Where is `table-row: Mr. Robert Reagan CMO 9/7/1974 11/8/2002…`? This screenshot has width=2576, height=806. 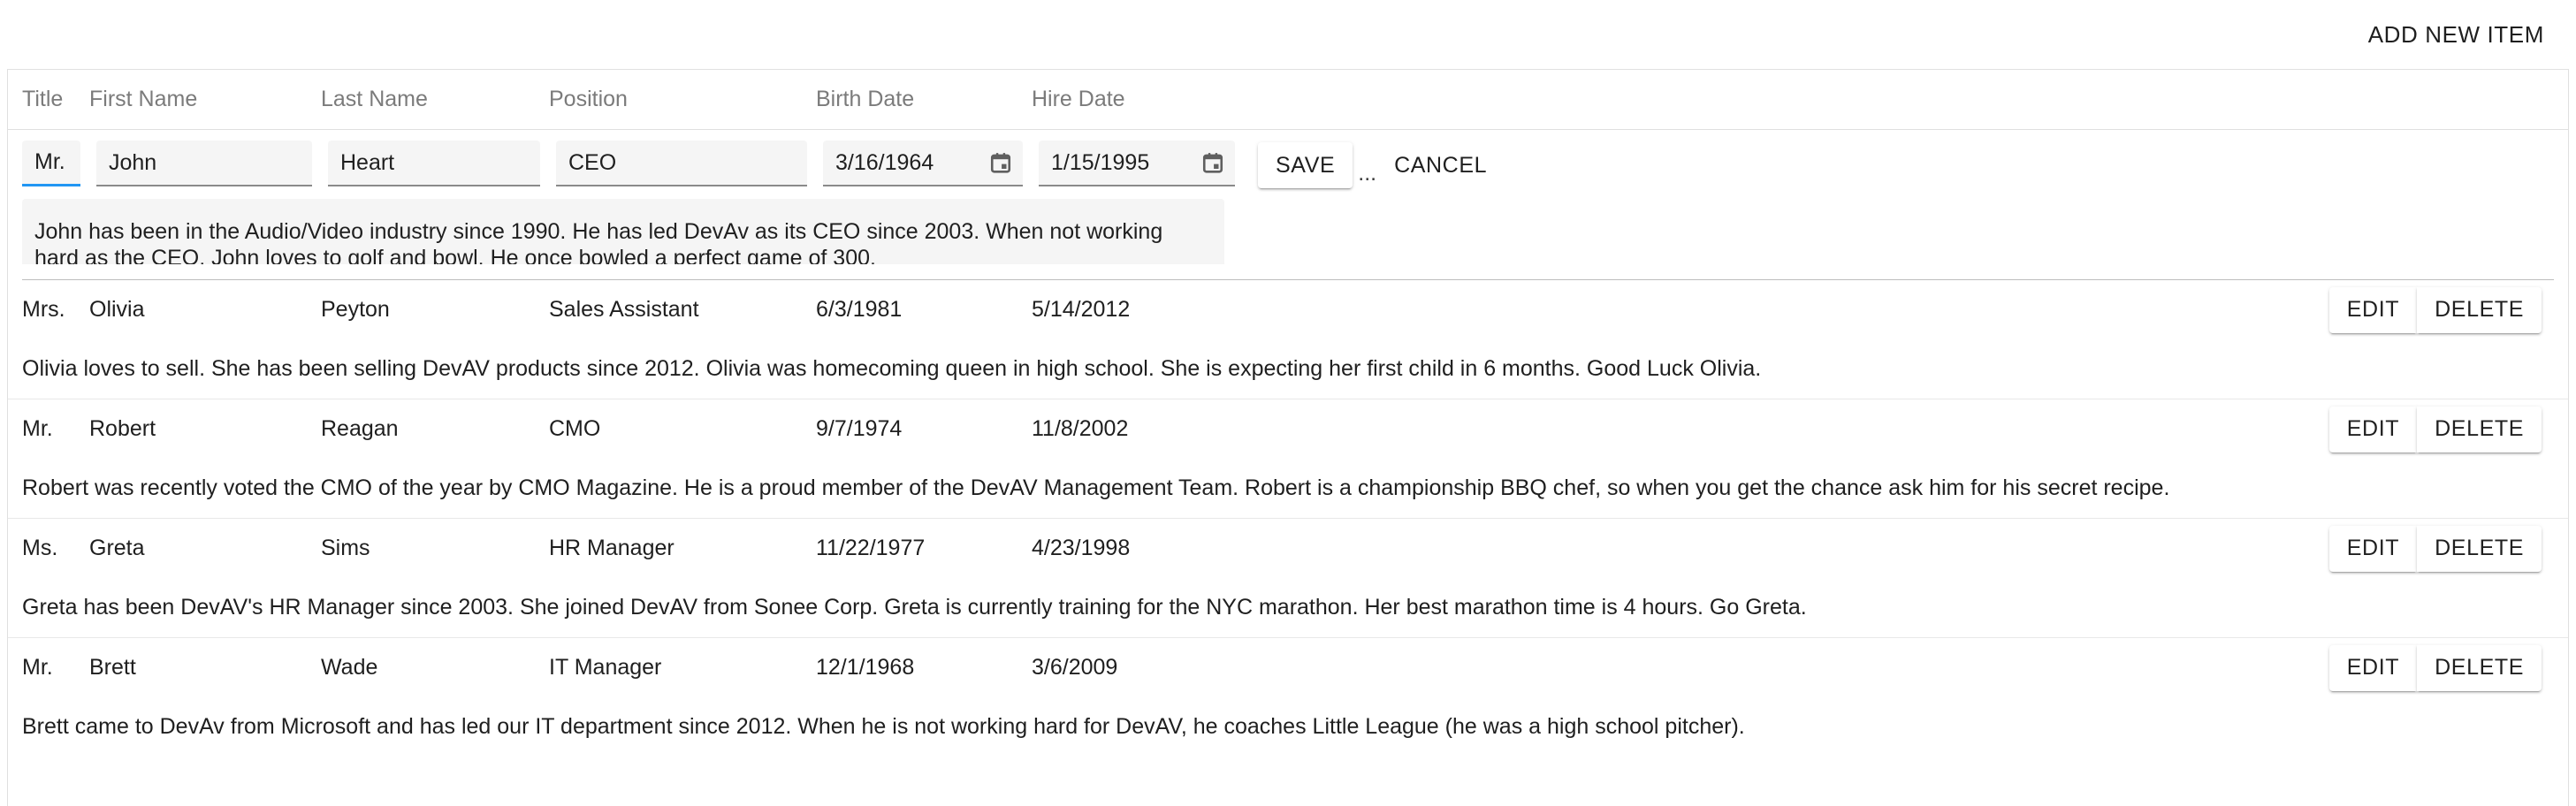
table-row: Mr. Robert Reagan CMO 9/7/1974 11/8/2002… is located at coordinates (1288, 429).